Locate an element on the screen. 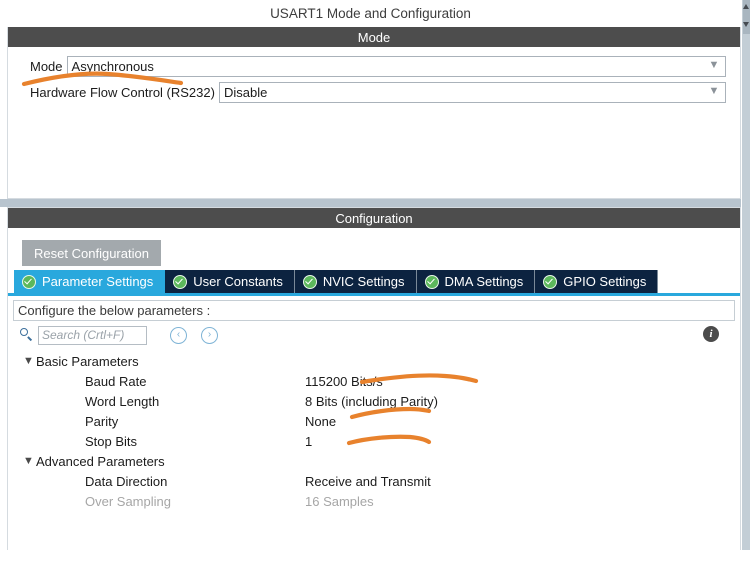  table-row: Data Direction Receive and Transmit is located at coordinates (374, 481).